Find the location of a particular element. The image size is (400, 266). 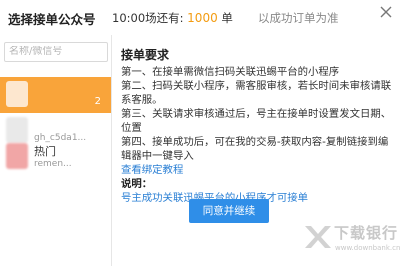

account-badge: 2 is located at coordinates (97, 101).